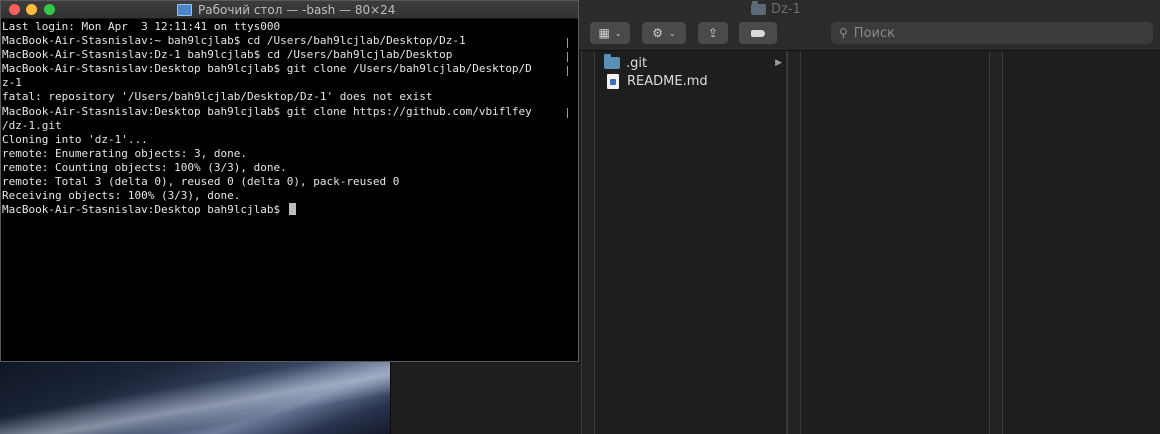 The width and height of the screenshot is (1160, 434). Describe the element at coordinates (658, 33) in the screenshot. I see `gear-icon: ⚙` at that location.